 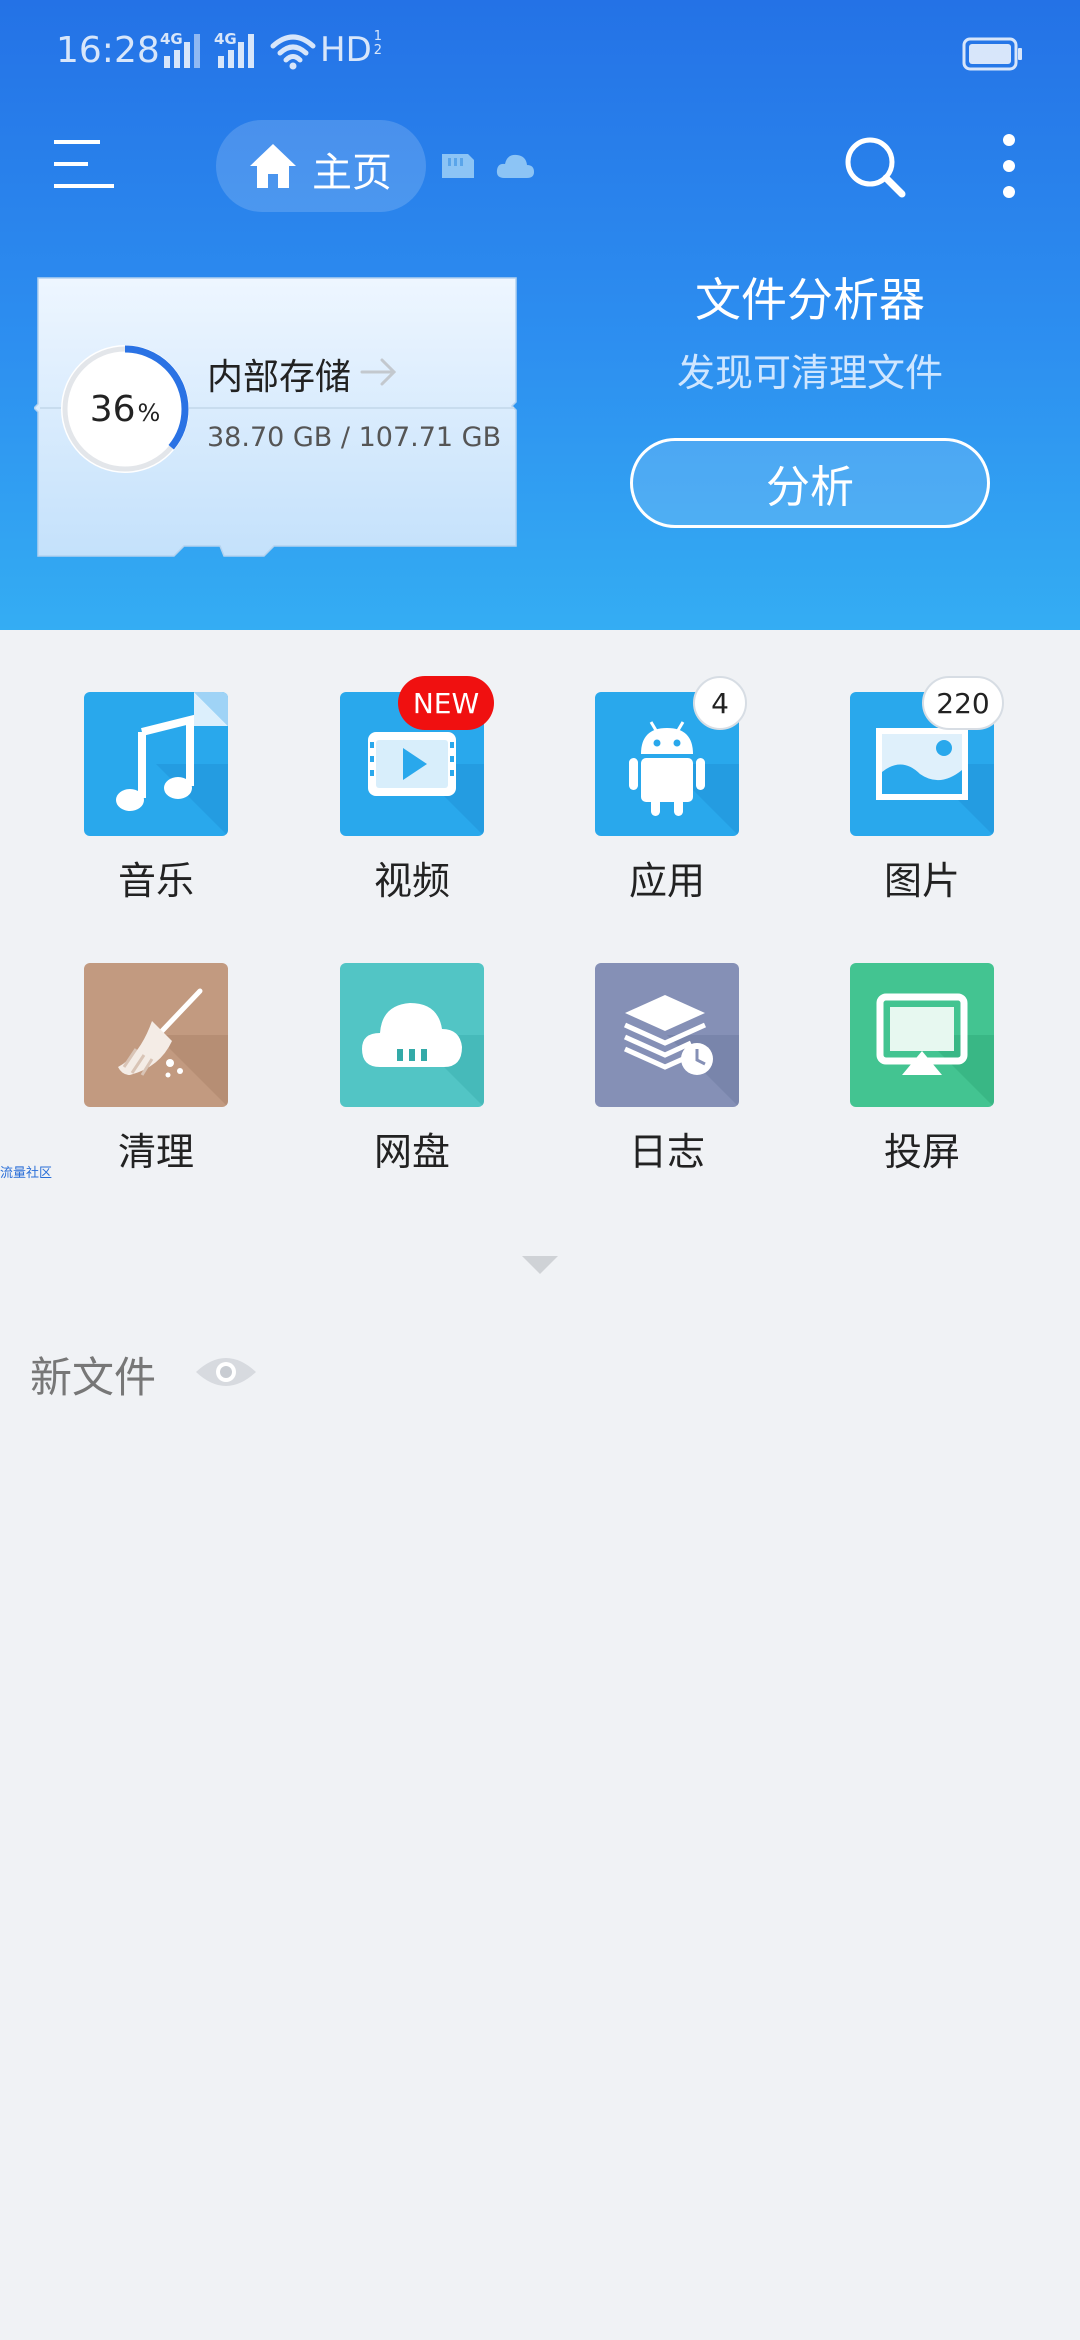 I want to click on category-label: 清理, so click(x=155, y=1152).